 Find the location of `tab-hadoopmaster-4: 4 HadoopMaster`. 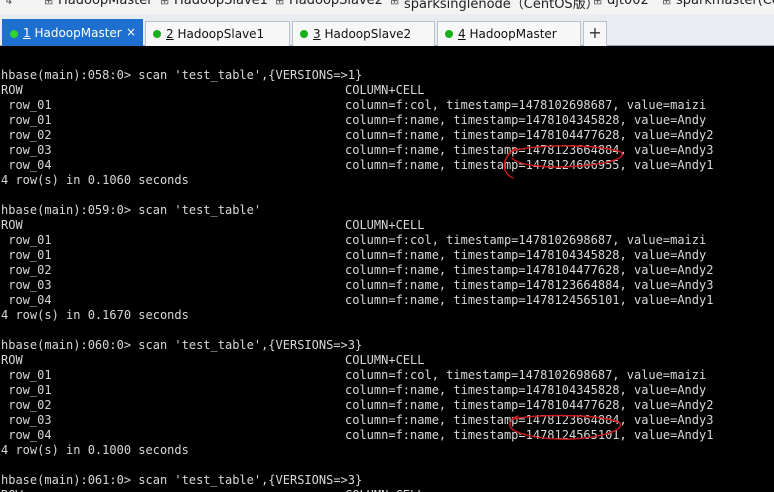

tab-hadoopmaster-4: 4 HadoopMaster is located at coordinates (509, 33).